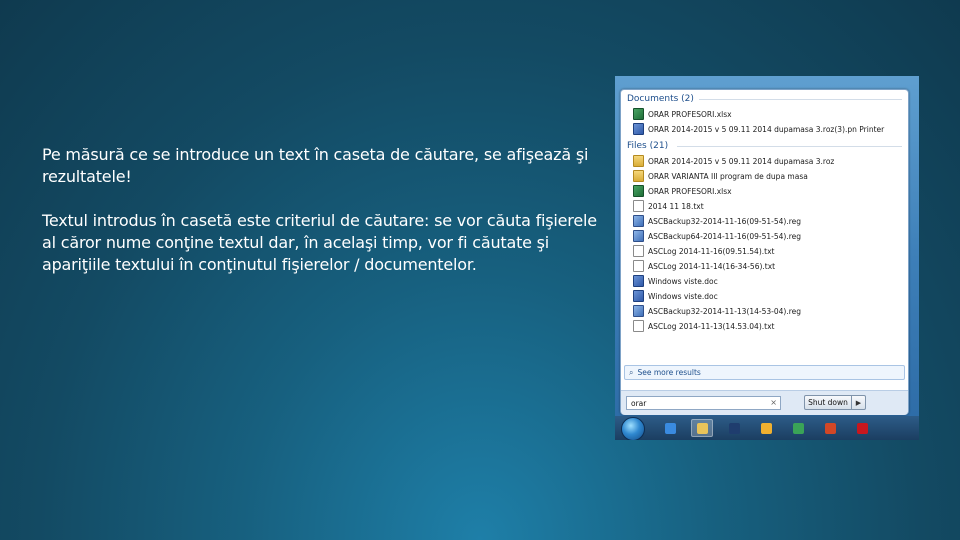 Image resolution: width=960 pixels, height=540 pixels. I want to click on documents-group-header: Documents (2), so click(660, 99).